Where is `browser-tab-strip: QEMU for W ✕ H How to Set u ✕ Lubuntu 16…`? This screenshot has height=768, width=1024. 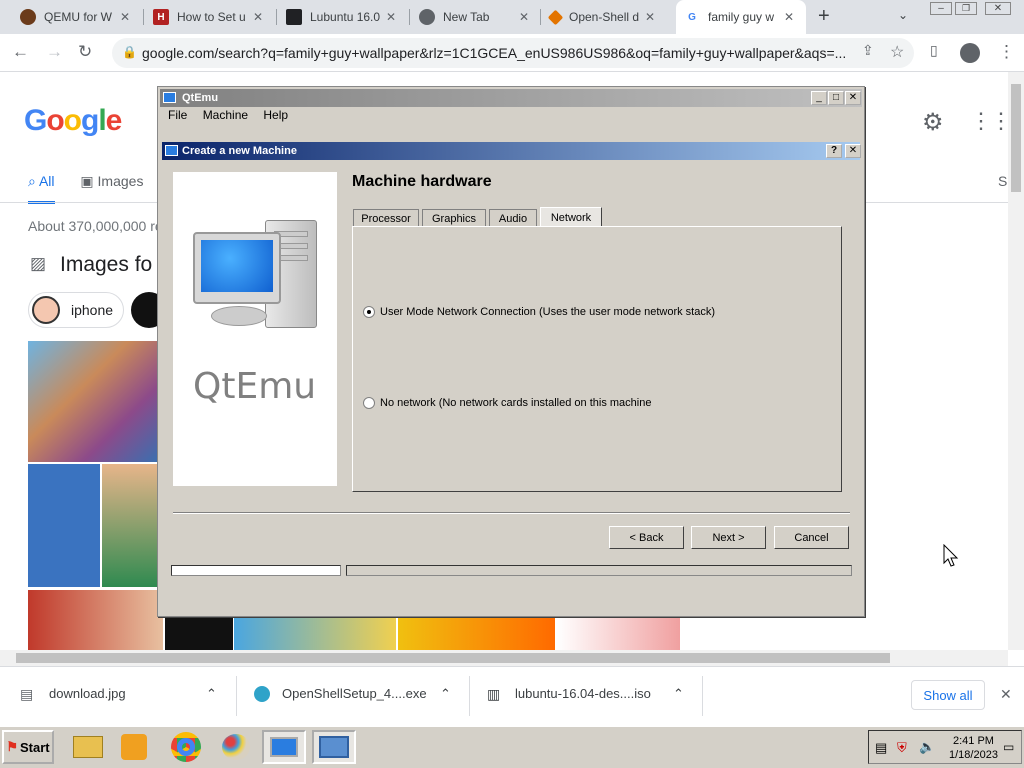
browser-tab-strip: QEMU for W ✕ H How to Set u ✕ Lubuntu 16… is located at coordinates (512, 17).